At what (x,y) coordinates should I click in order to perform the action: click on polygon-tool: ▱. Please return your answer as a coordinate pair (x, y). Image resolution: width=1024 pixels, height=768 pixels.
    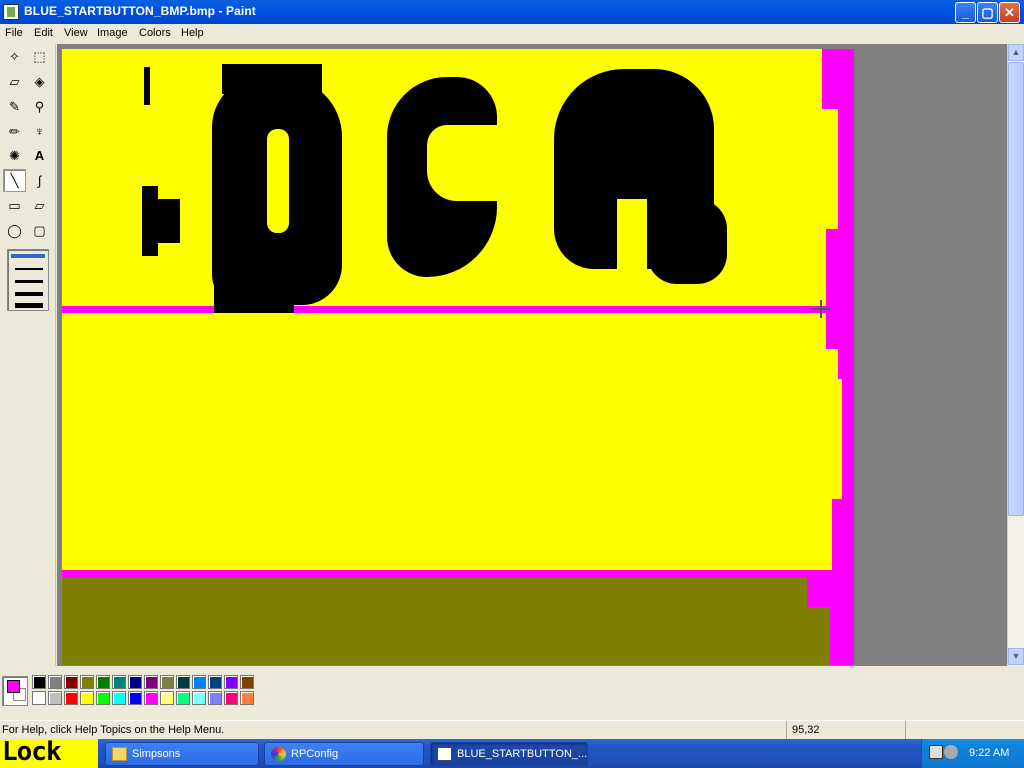
    Looking at the image, I should click on (39, 205).